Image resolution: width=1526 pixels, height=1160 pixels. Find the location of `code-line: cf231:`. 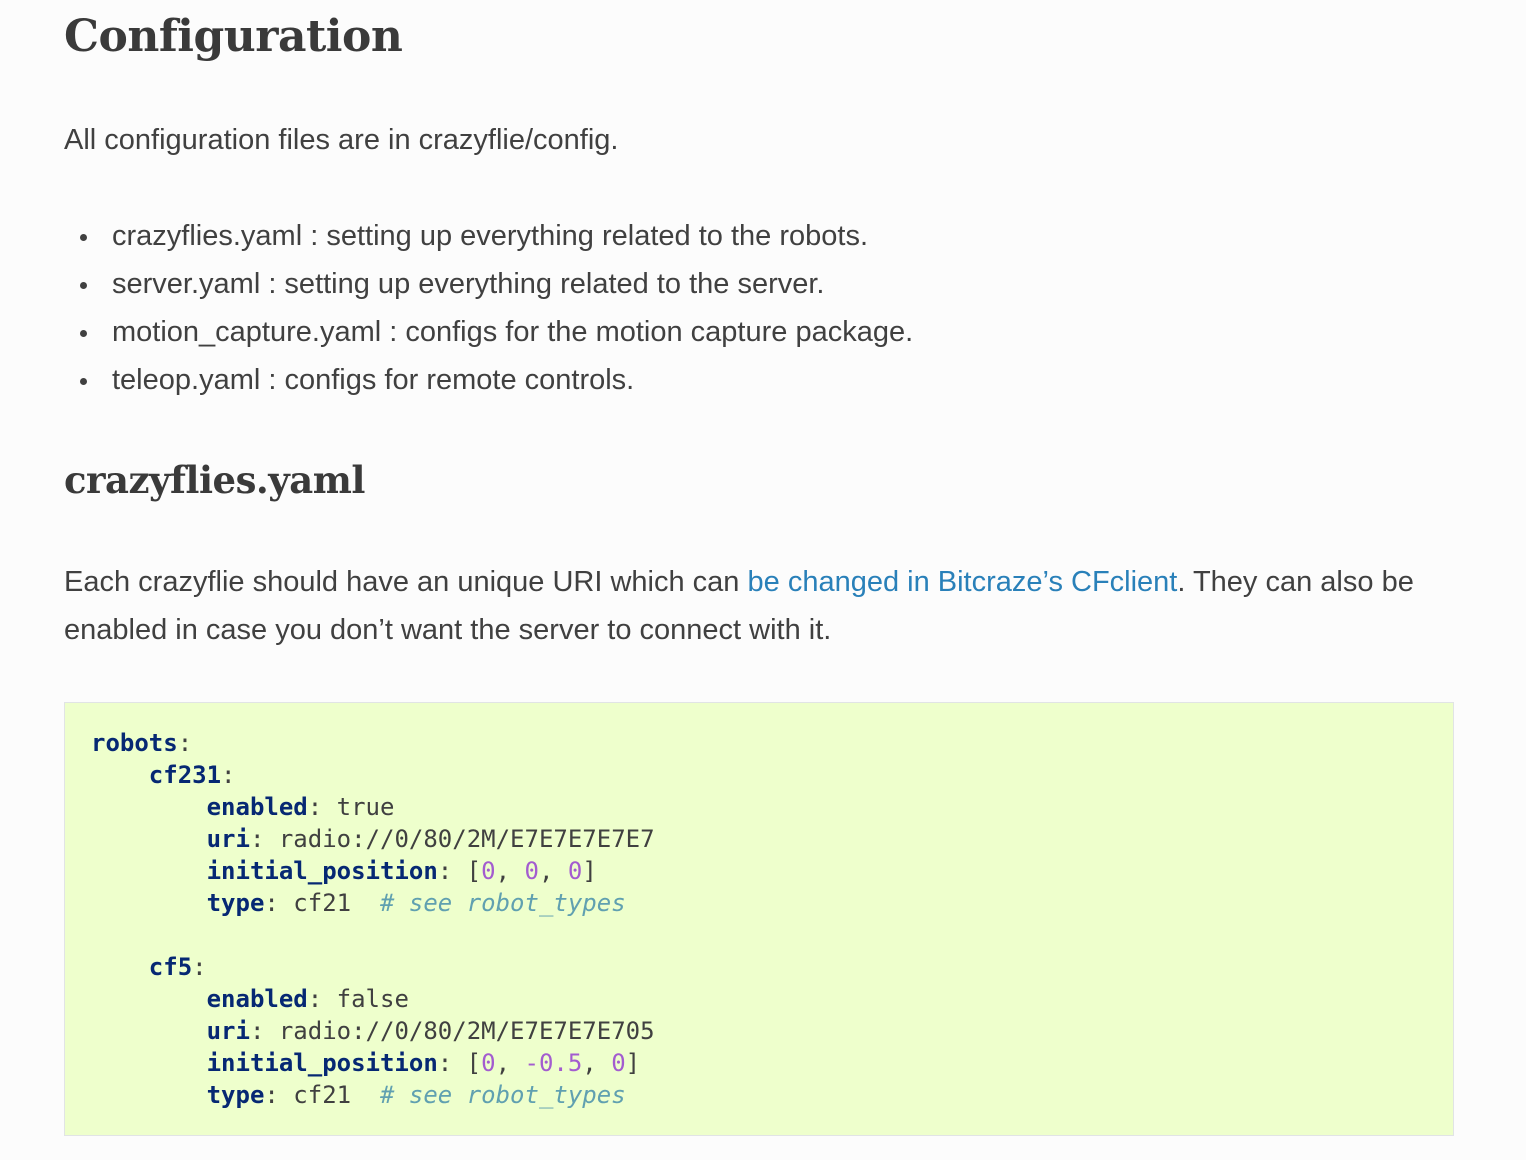

code-line: cf231: is located at coordinates (192, 775).